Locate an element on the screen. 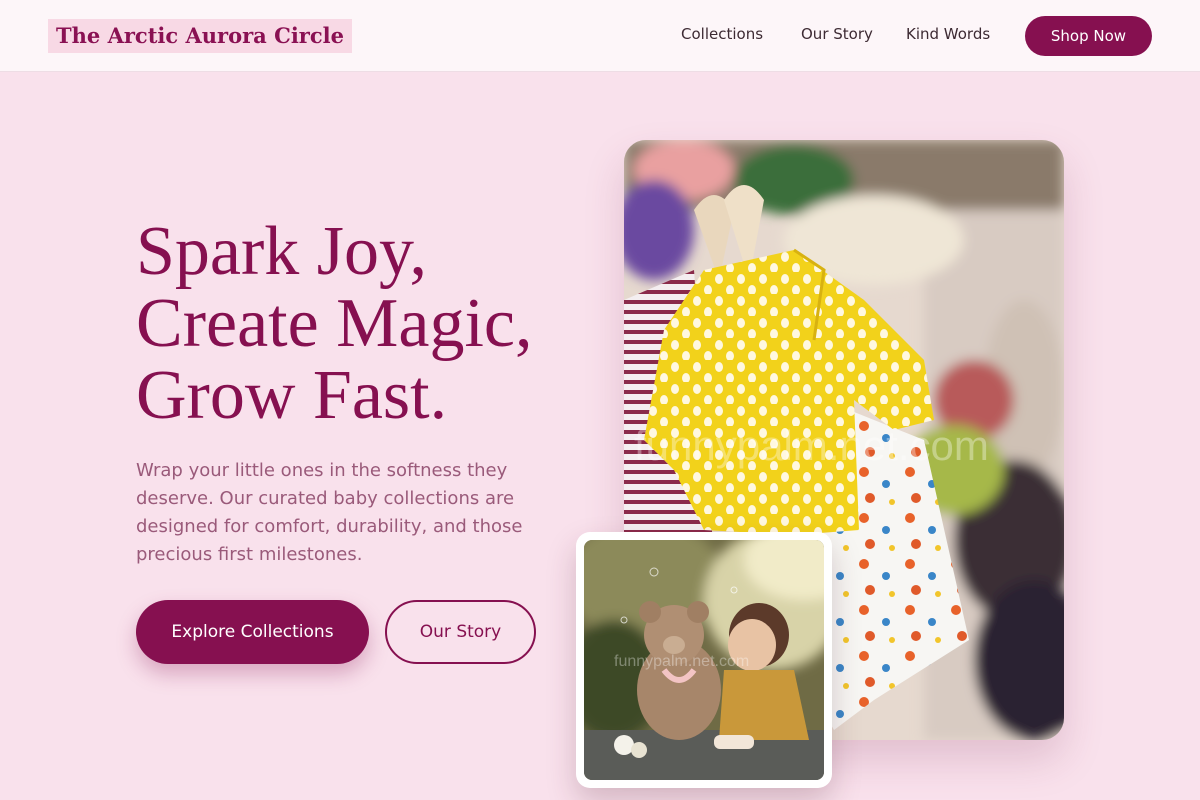 Image resolution: width=1200 pixels, height=800 pixels. baby-with-teddy-photo: funnypalm.net.com is located at coordinates (704, 660).